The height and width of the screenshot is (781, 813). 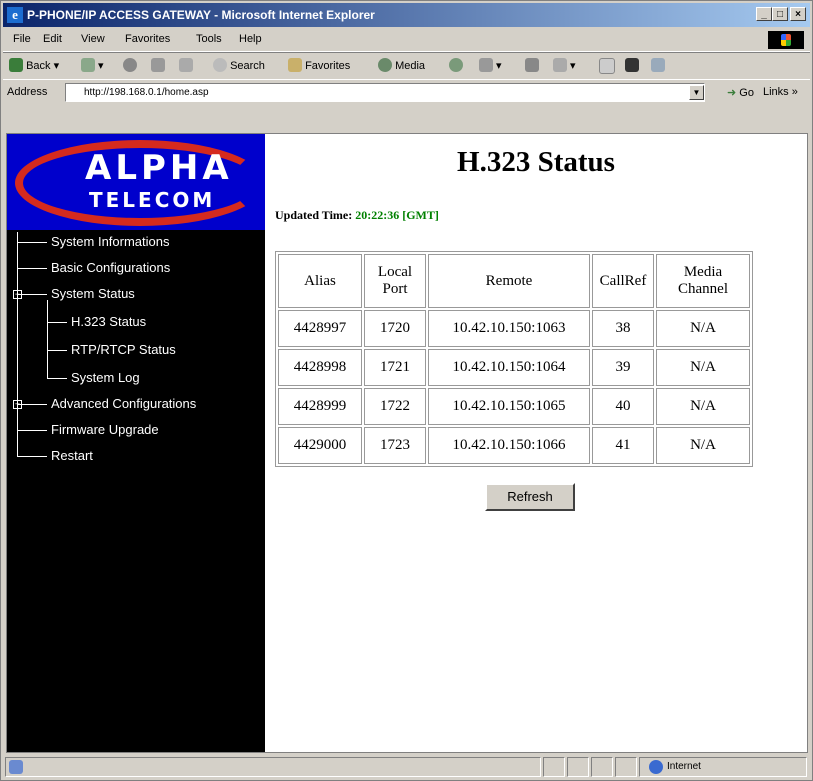 I want to click on cell-local-port: 1722, so click(x=395, y=406).